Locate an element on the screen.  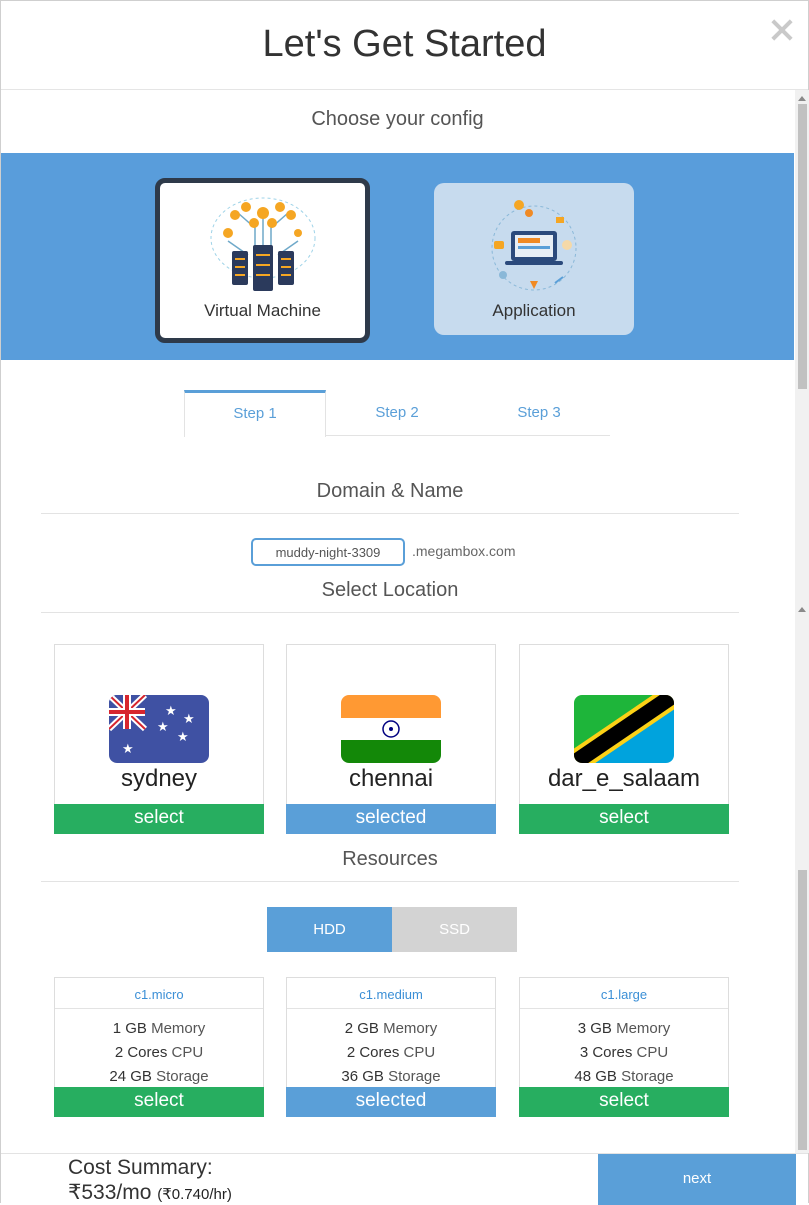
hourly-cost: (₹0.740/hr) is located at coordinates (194, 1194).